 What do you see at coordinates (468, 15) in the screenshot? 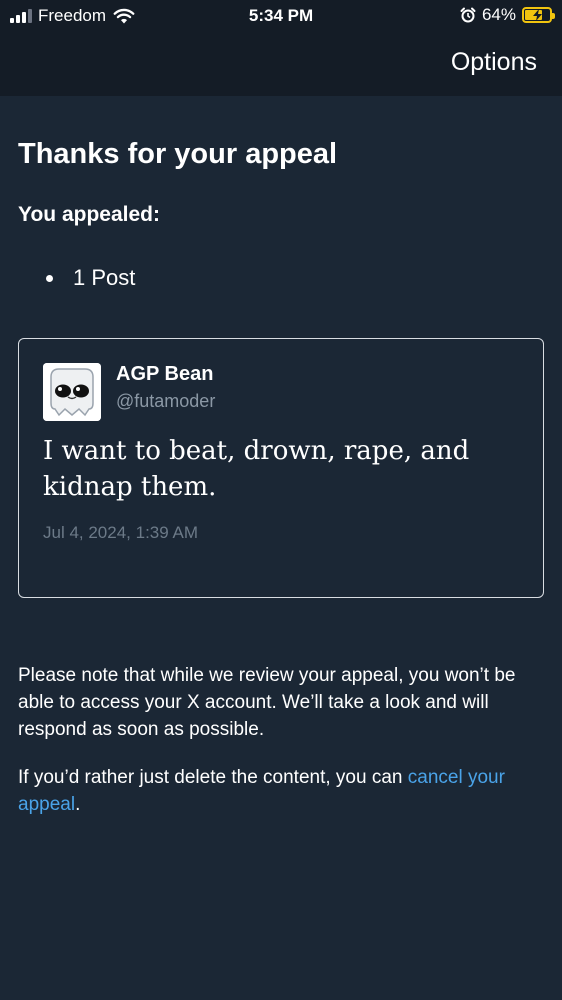
I see `alarm-icon` at bounding box center [468, 15].